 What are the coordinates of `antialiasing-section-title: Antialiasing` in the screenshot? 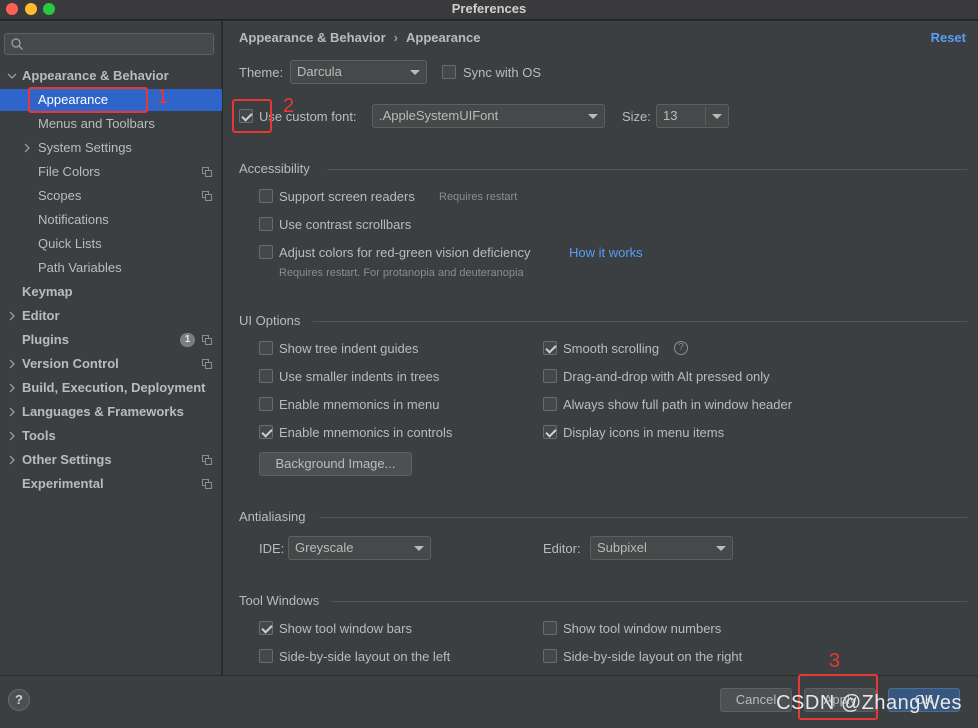 It's located at (272, 516).